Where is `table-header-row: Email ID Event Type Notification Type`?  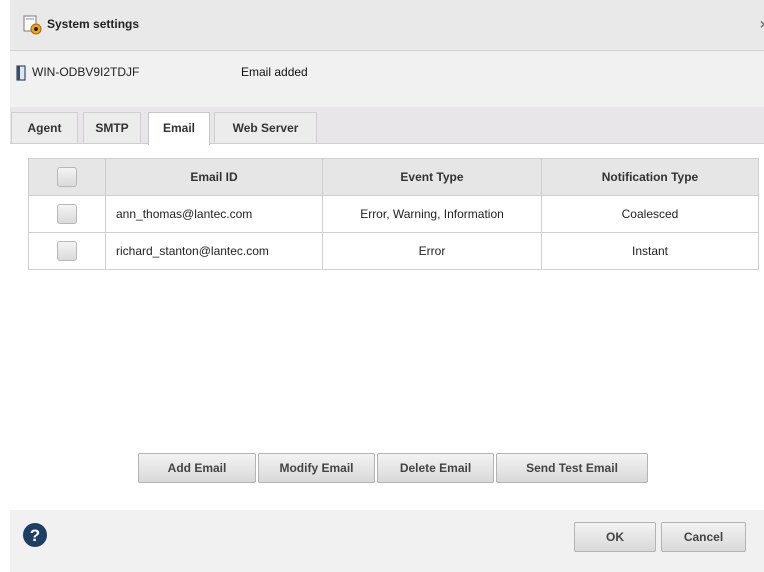 table-header-row: Email ID Event Type Notification Type is located at coordinates (393, 177).